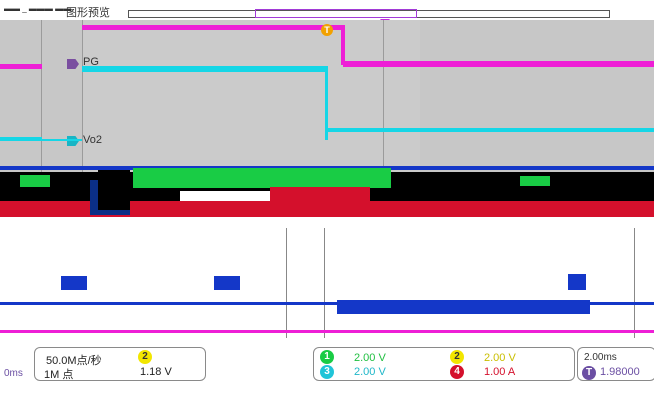 Image resolution: width=654 pixels, height=401 pixels. I want to click on trigger-value: 1.98000, so click(620, 372).